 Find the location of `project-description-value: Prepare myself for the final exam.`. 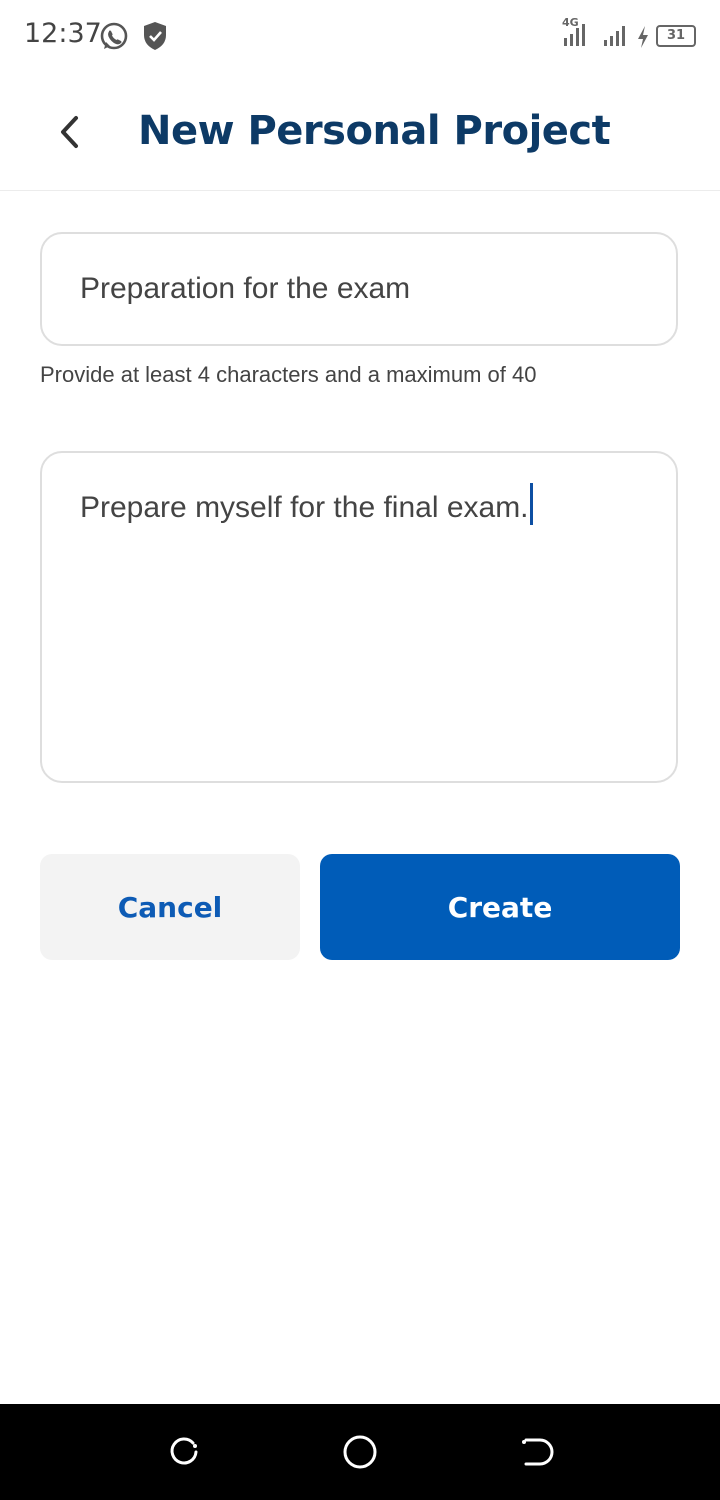

project-description-value: Prepare myself for the final exam. is located at coordinates (304, 507).